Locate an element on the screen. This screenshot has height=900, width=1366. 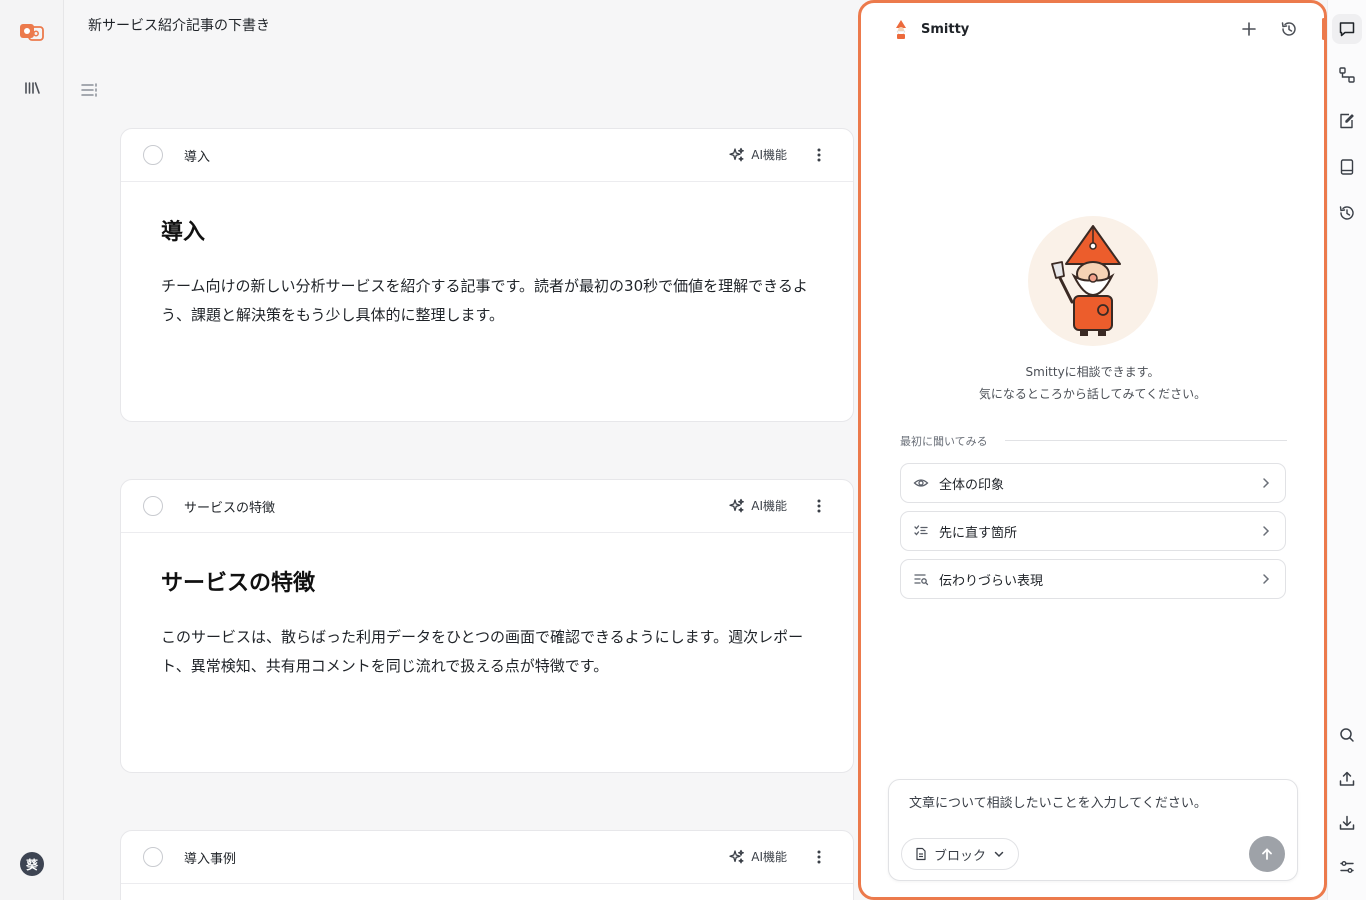
block-header: サービスの特徴 AI機能 is located at coordinates (487, 506).